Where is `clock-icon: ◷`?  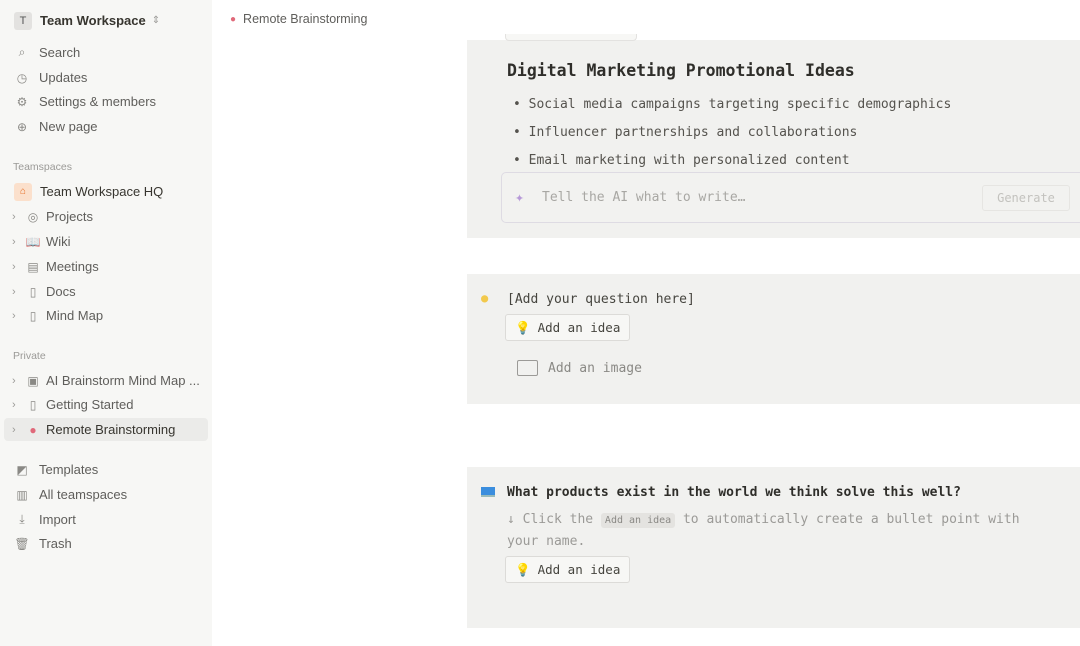
clock-icon: ◷ is located at coordinates (22, 77).